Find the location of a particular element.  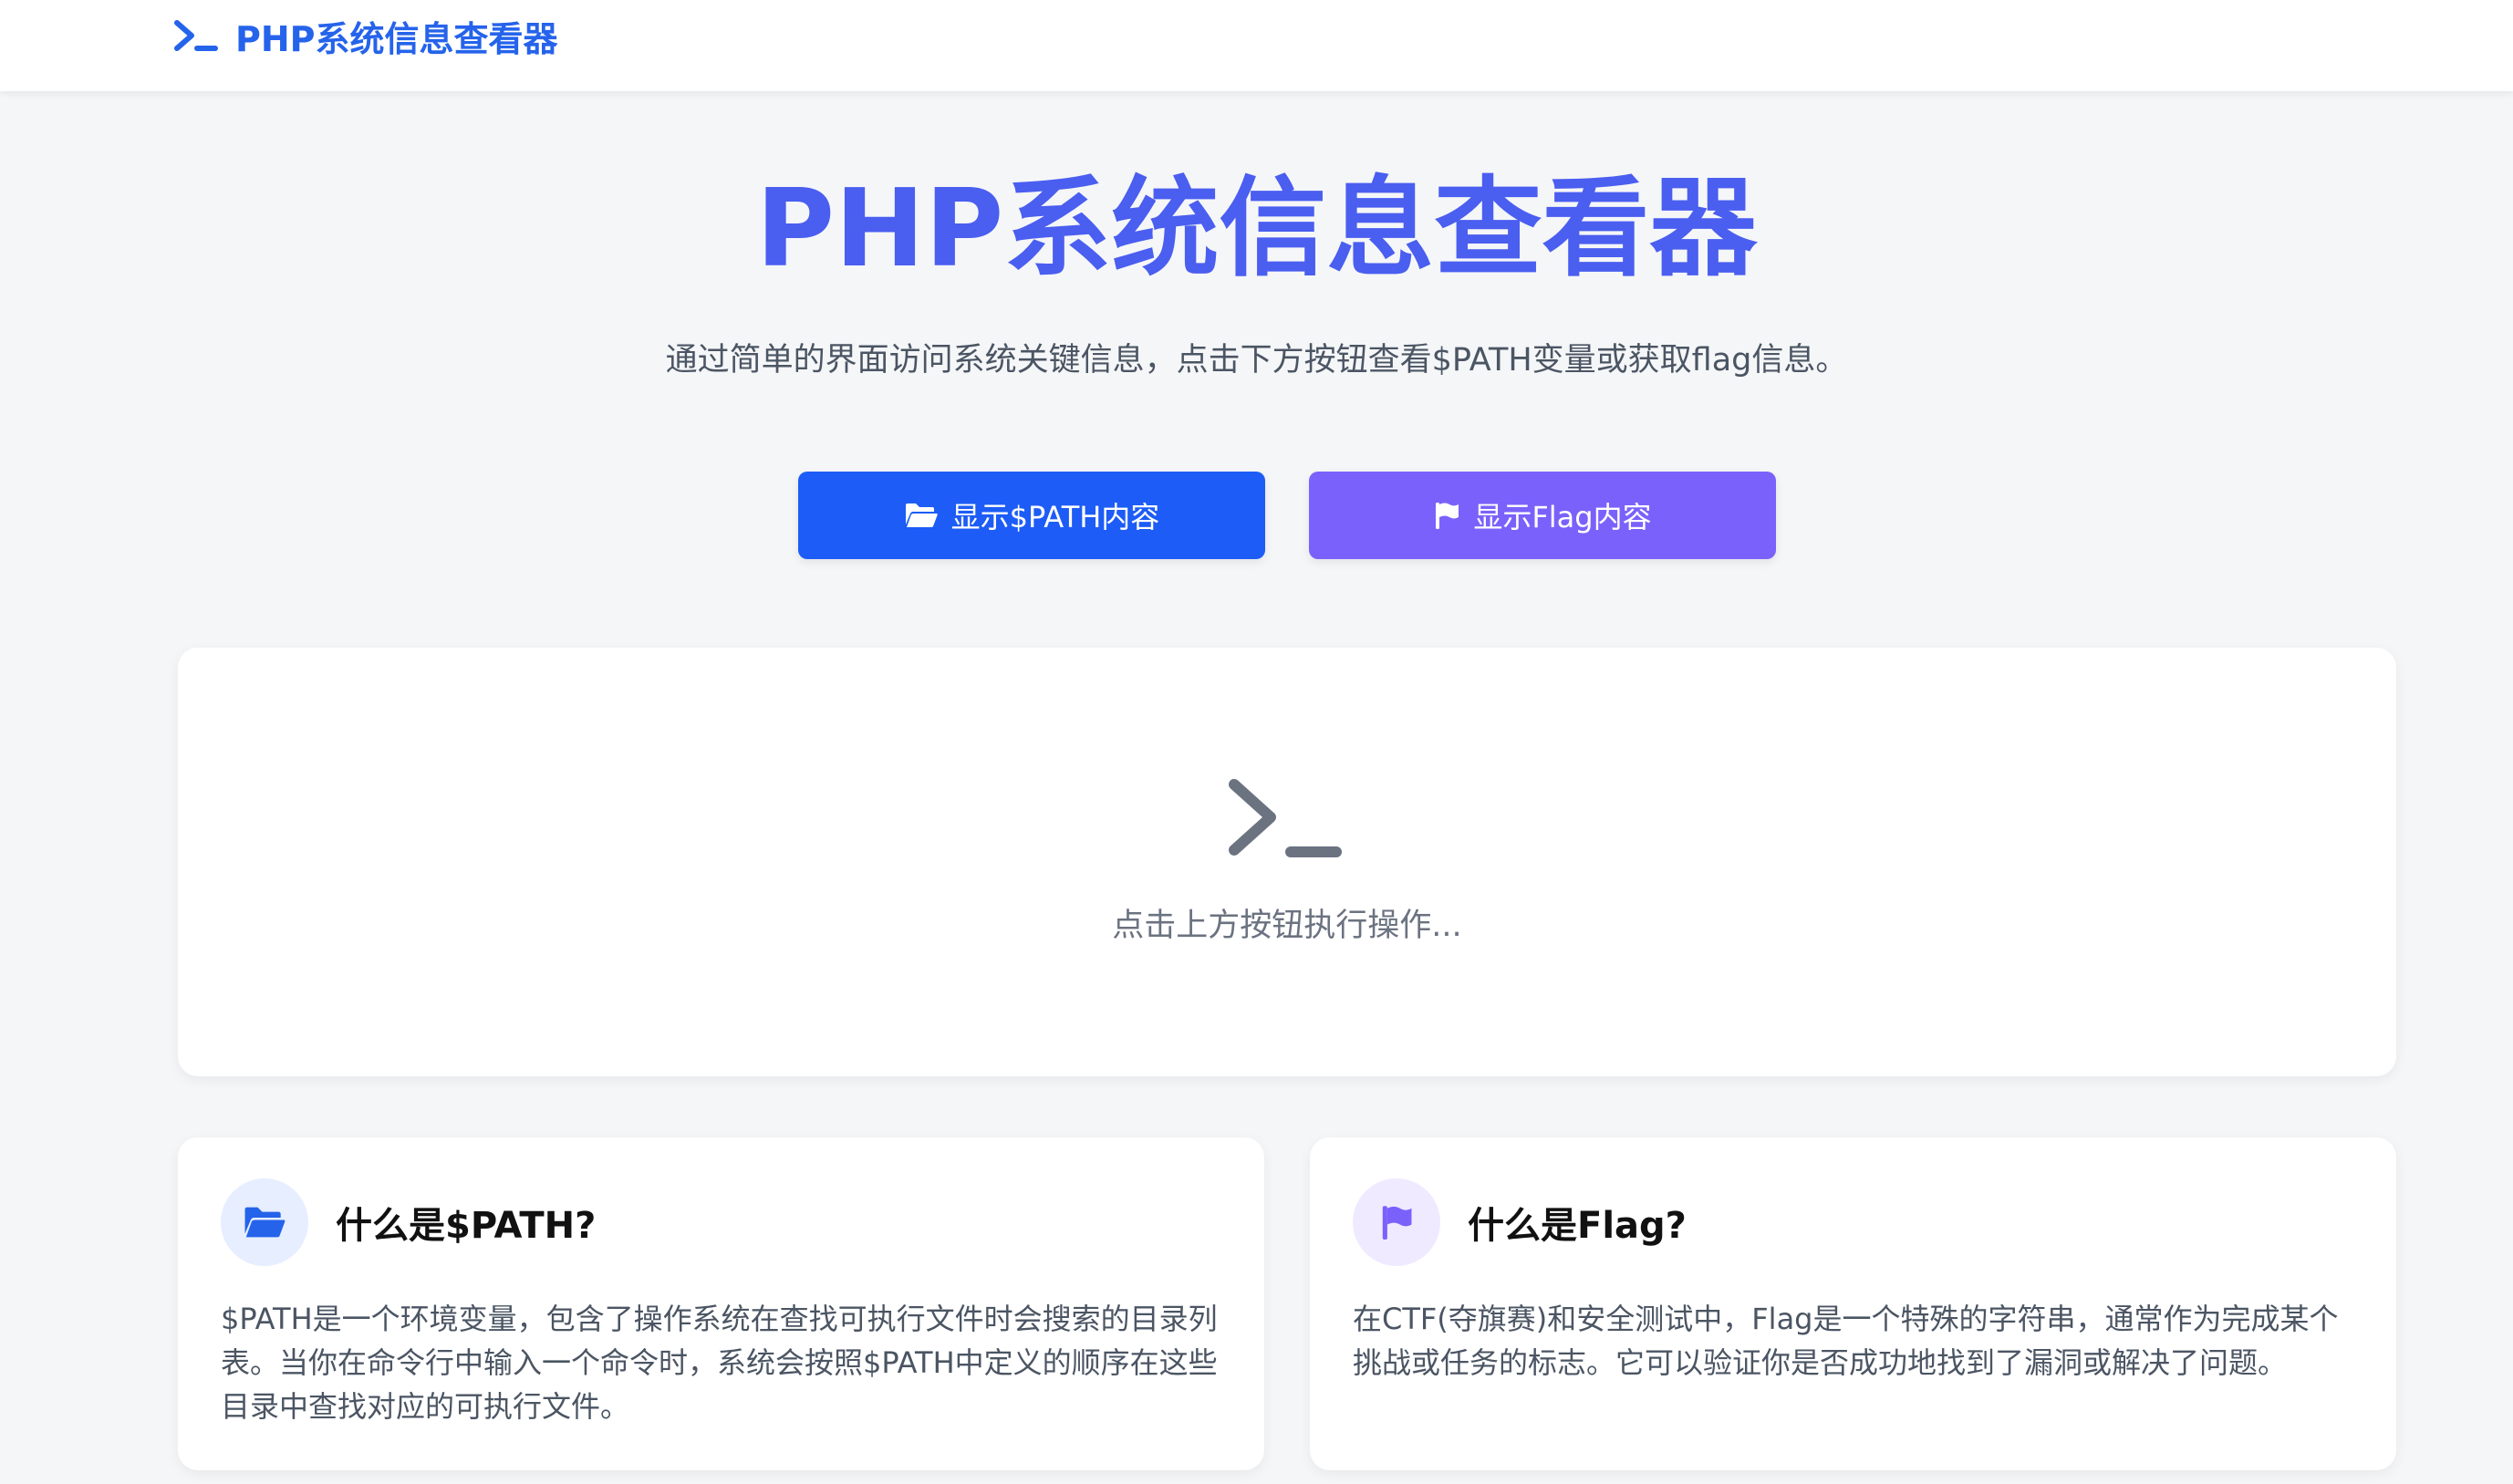

show-path-button: 显示$PATH内容 is located at coordinates (1031, 516).